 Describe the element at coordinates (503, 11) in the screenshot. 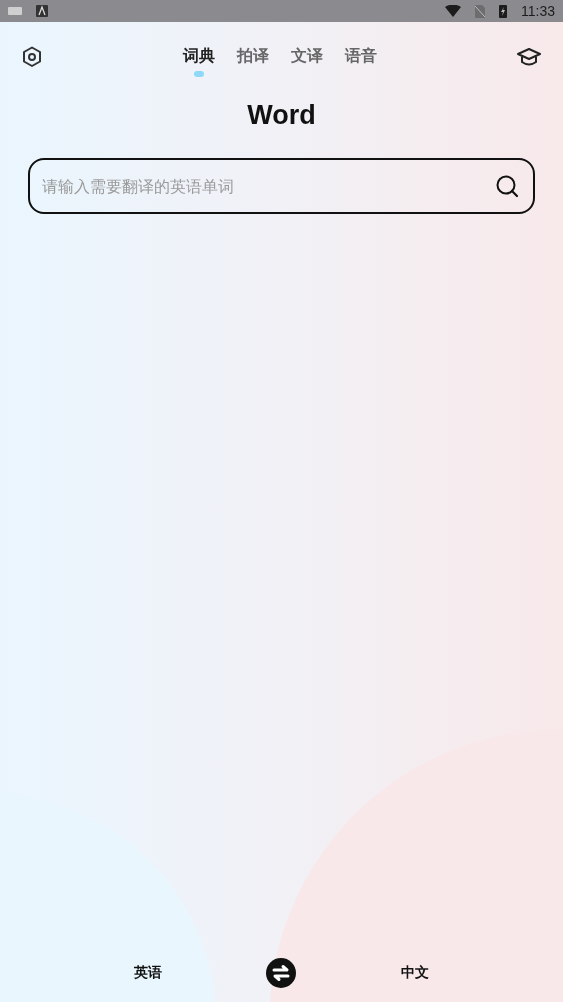

I see `battery-charging-icon` at that location.